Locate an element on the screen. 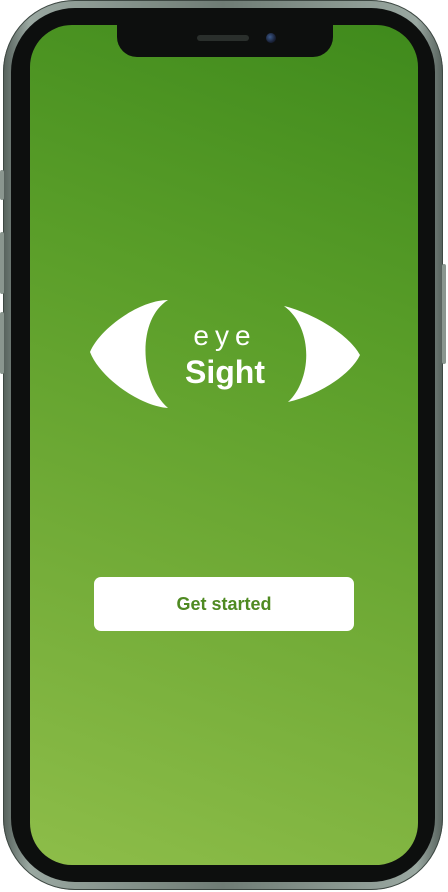 The image size is (448, 892). mute-switch is located at coordinates (2, 185).